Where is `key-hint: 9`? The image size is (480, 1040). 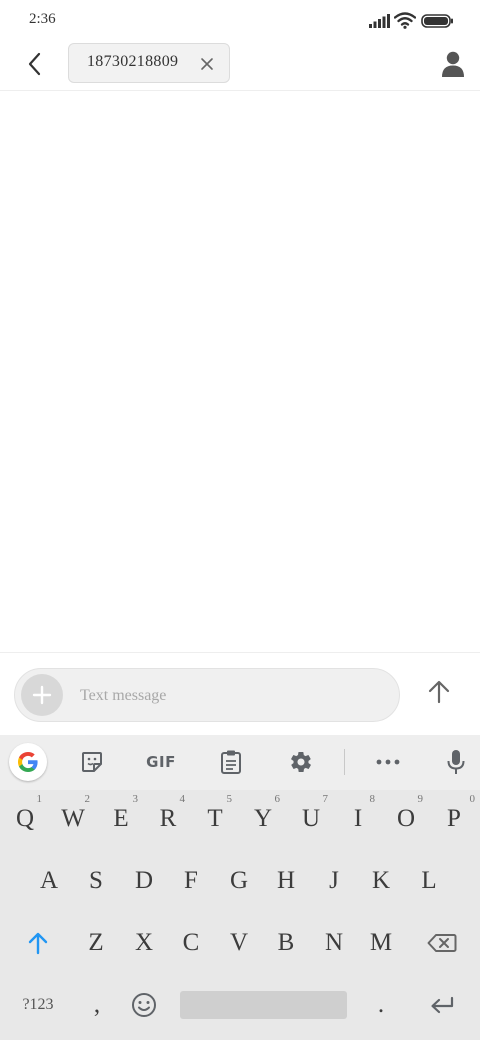
key-hint: 9 is located at coordinates (420, 799).